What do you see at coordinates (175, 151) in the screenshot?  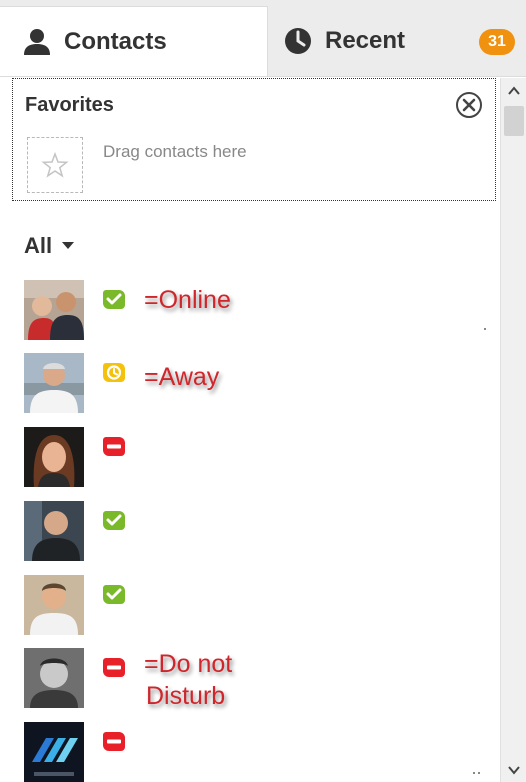 I see `favorites-hint: Drag contacts here` at bounding box center [175, 151].